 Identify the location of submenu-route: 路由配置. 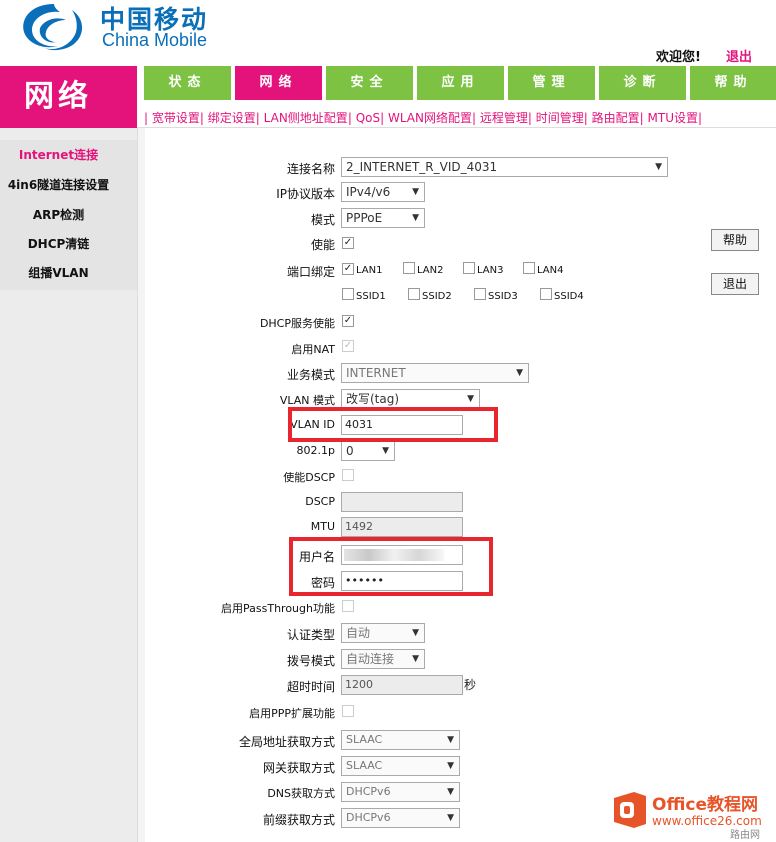
(616, 118).